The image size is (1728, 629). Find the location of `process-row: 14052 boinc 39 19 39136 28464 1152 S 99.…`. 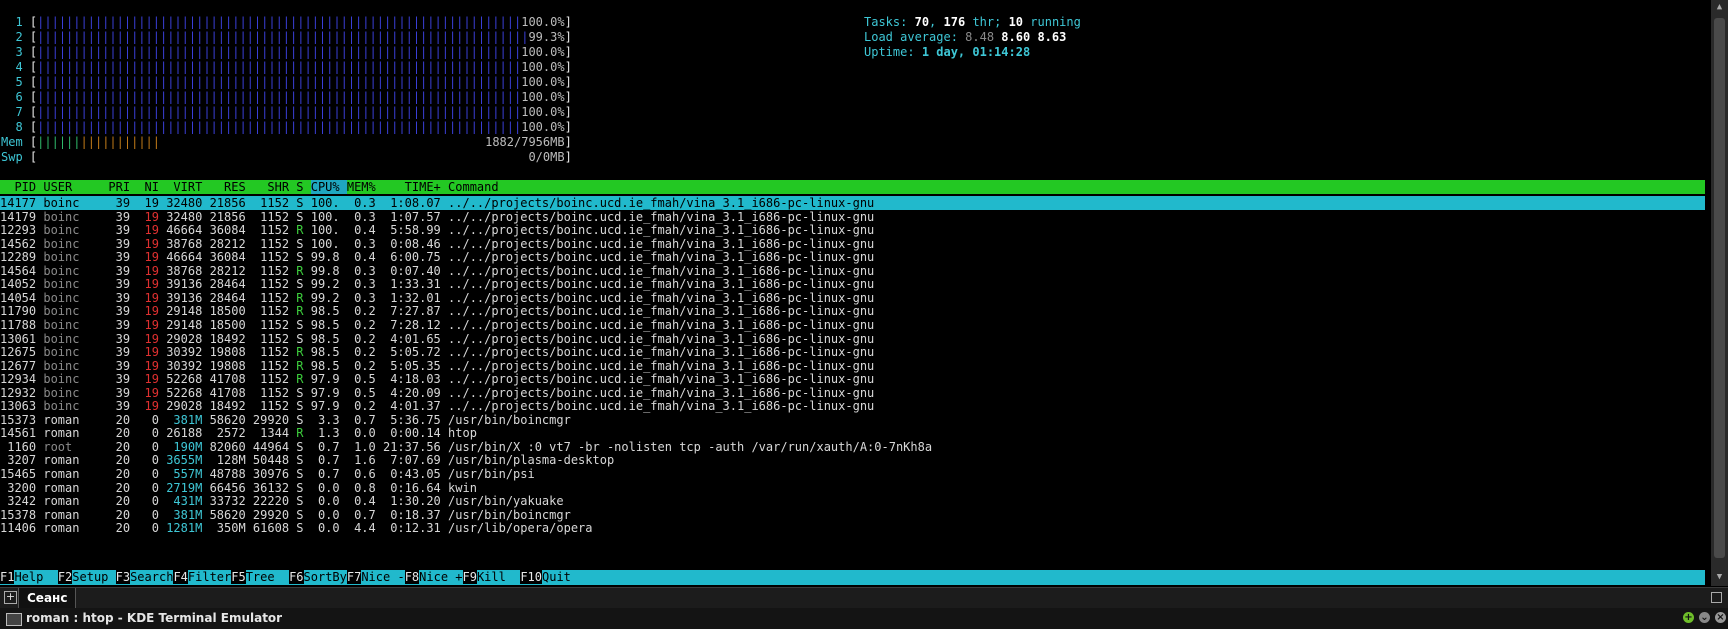

process-row: 14052 boinc 39 19 39136 28464 1152 S 99.… is located at coordinates (852, 284).